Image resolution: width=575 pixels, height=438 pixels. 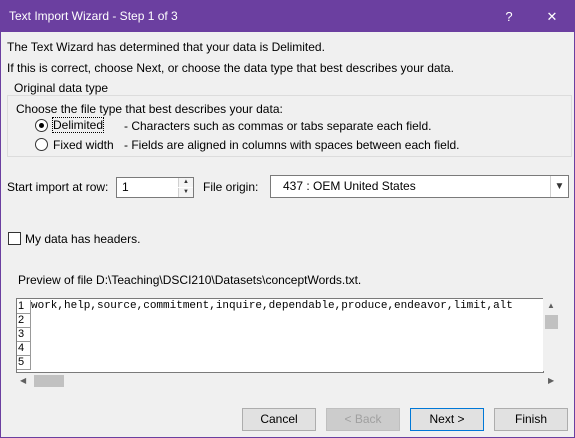 What do you see at coordinates (280, 363) in the screenshot?
I see `preview-row: 5` at bounding box center [280, 363].